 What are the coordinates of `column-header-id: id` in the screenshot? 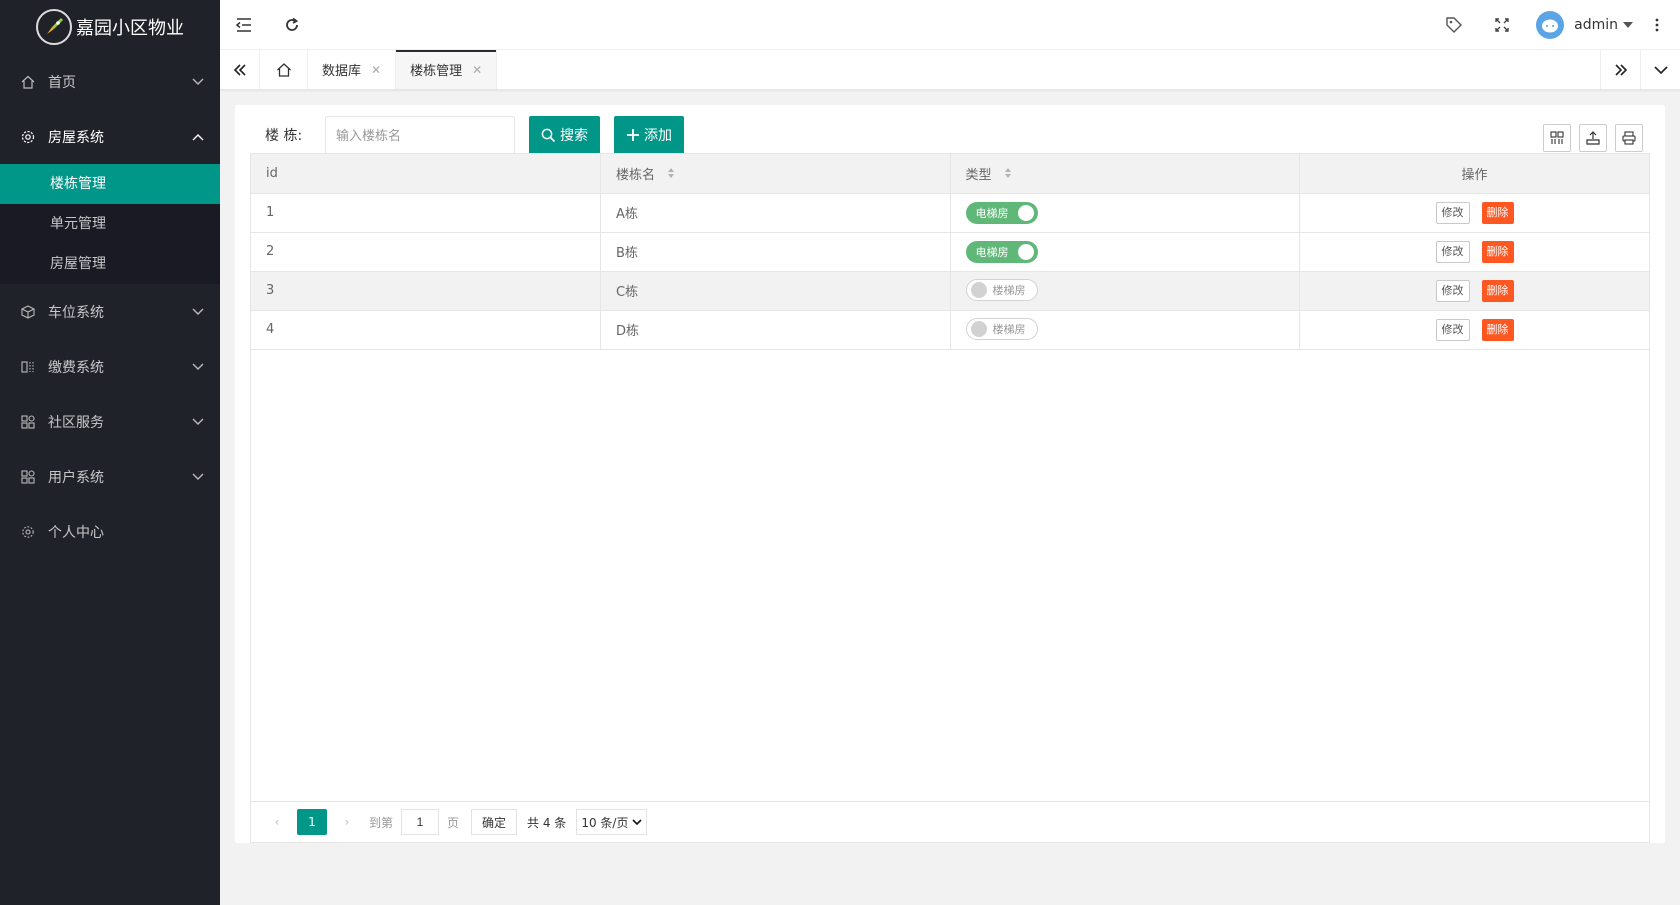 It's located at (426, 174).